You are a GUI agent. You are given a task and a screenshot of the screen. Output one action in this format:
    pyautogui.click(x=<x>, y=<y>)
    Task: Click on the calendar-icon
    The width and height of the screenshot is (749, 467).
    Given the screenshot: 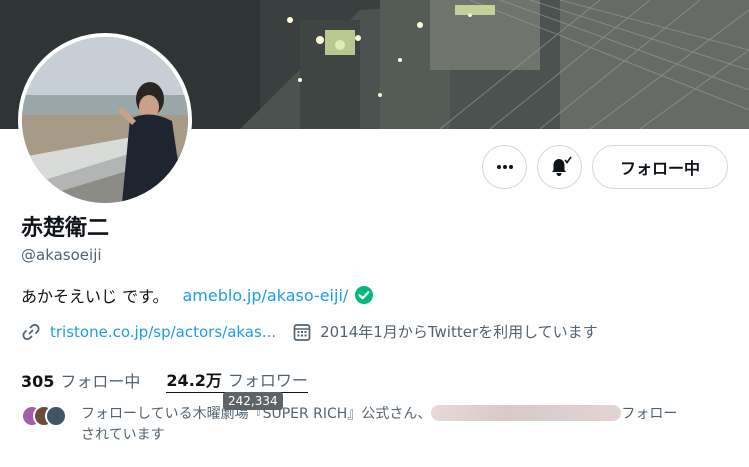 What is the action you would take?
    pyautogui.click(x=302, y=332)
    